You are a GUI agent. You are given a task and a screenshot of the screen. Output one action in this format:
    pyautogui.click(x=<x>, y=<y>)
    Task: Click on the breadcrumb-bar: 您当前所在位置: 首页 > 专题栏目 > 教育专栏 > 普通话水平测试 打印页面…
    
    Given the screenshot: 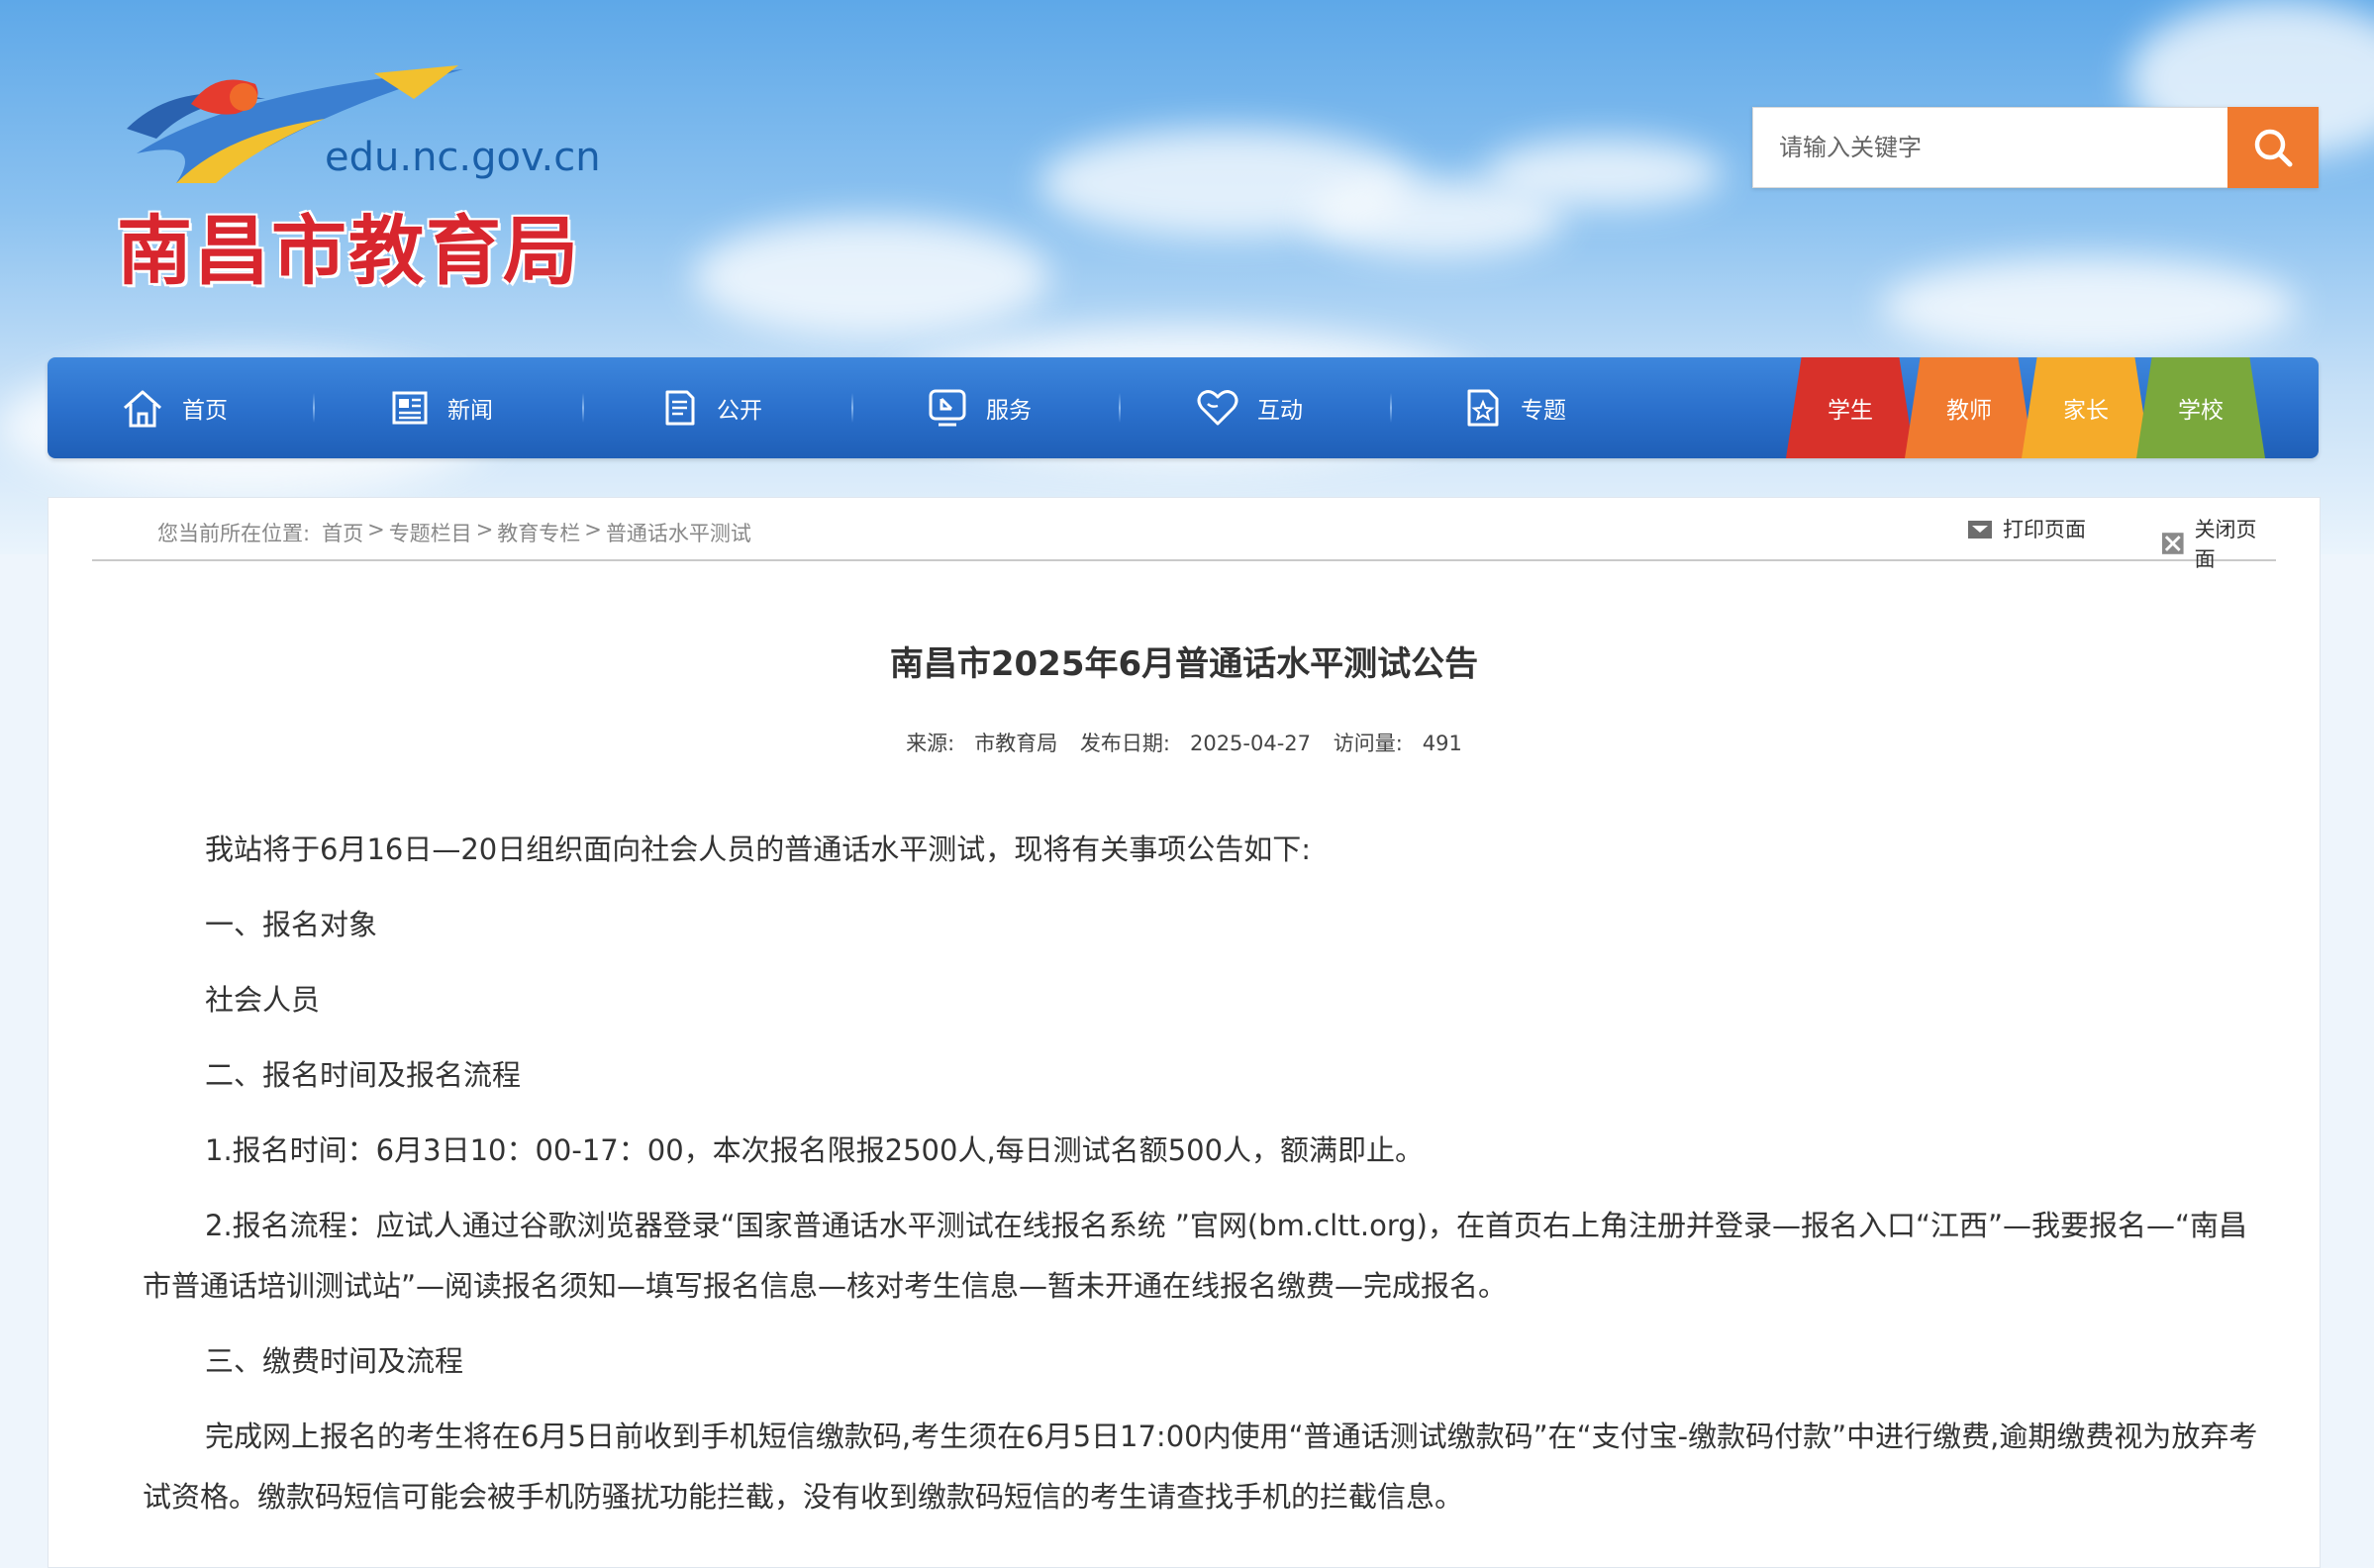 What is the action you would take?
    pyautogui.click(x=1184, y=534)
    